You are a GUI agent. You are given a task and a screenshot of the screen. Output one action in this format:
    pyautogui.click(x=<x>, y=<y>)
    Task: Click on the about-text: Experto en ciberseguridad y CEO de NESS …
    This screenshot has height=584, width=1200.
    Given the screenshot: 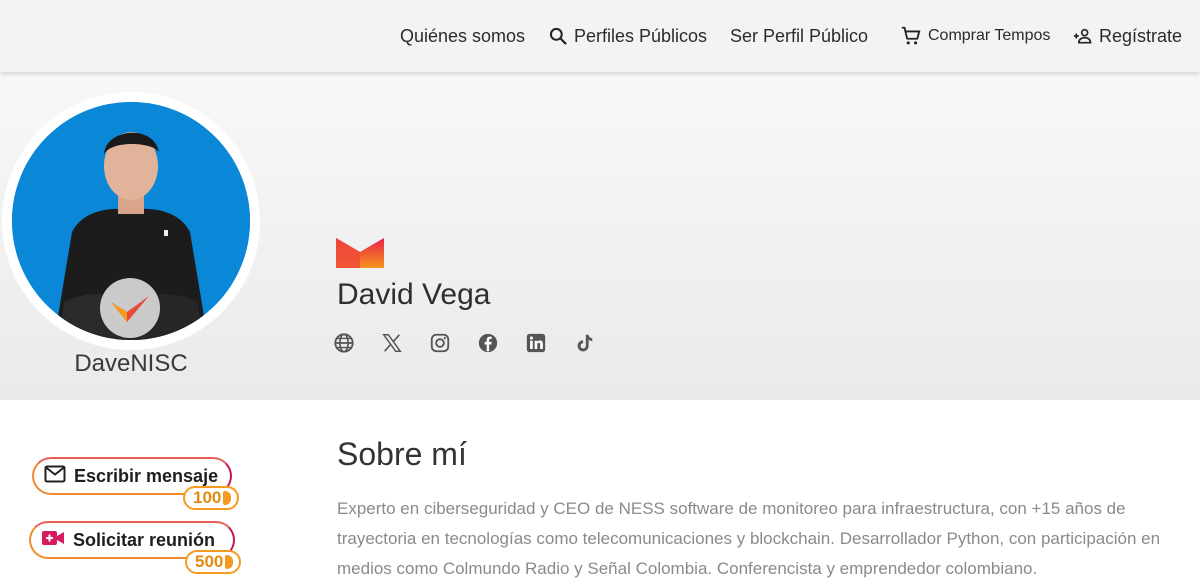 What is the action you would take?
    pyautogui.click(x=749, y=538)
    